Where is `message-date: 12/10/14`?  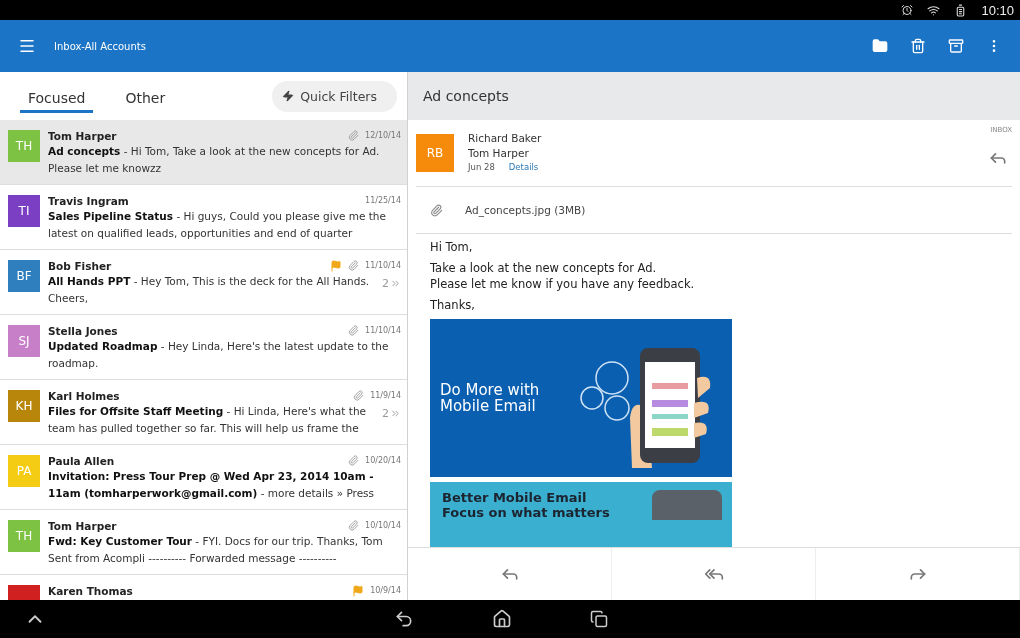
message-date: 12/10/14 is located at coordinates (383, 135).